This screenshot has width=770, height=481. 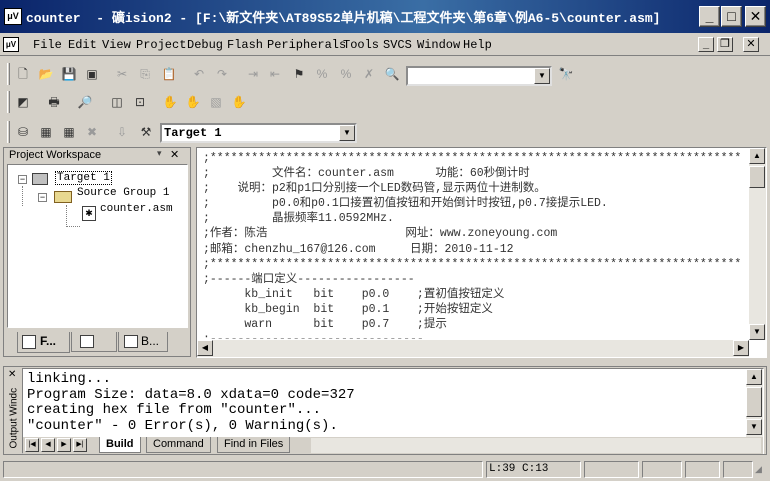 What do you see at coordinates (477, 45) in the screenshot?
I see `menu-help: Help` at bounding box center [477, 45].